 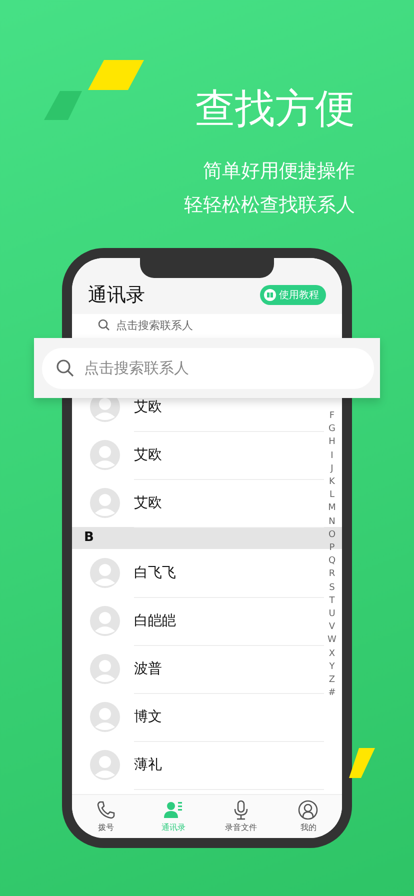 What do you see at coordinates (331, 495) in the screenshot?
I see `index-letter: L` at bounding box center [331, 495].